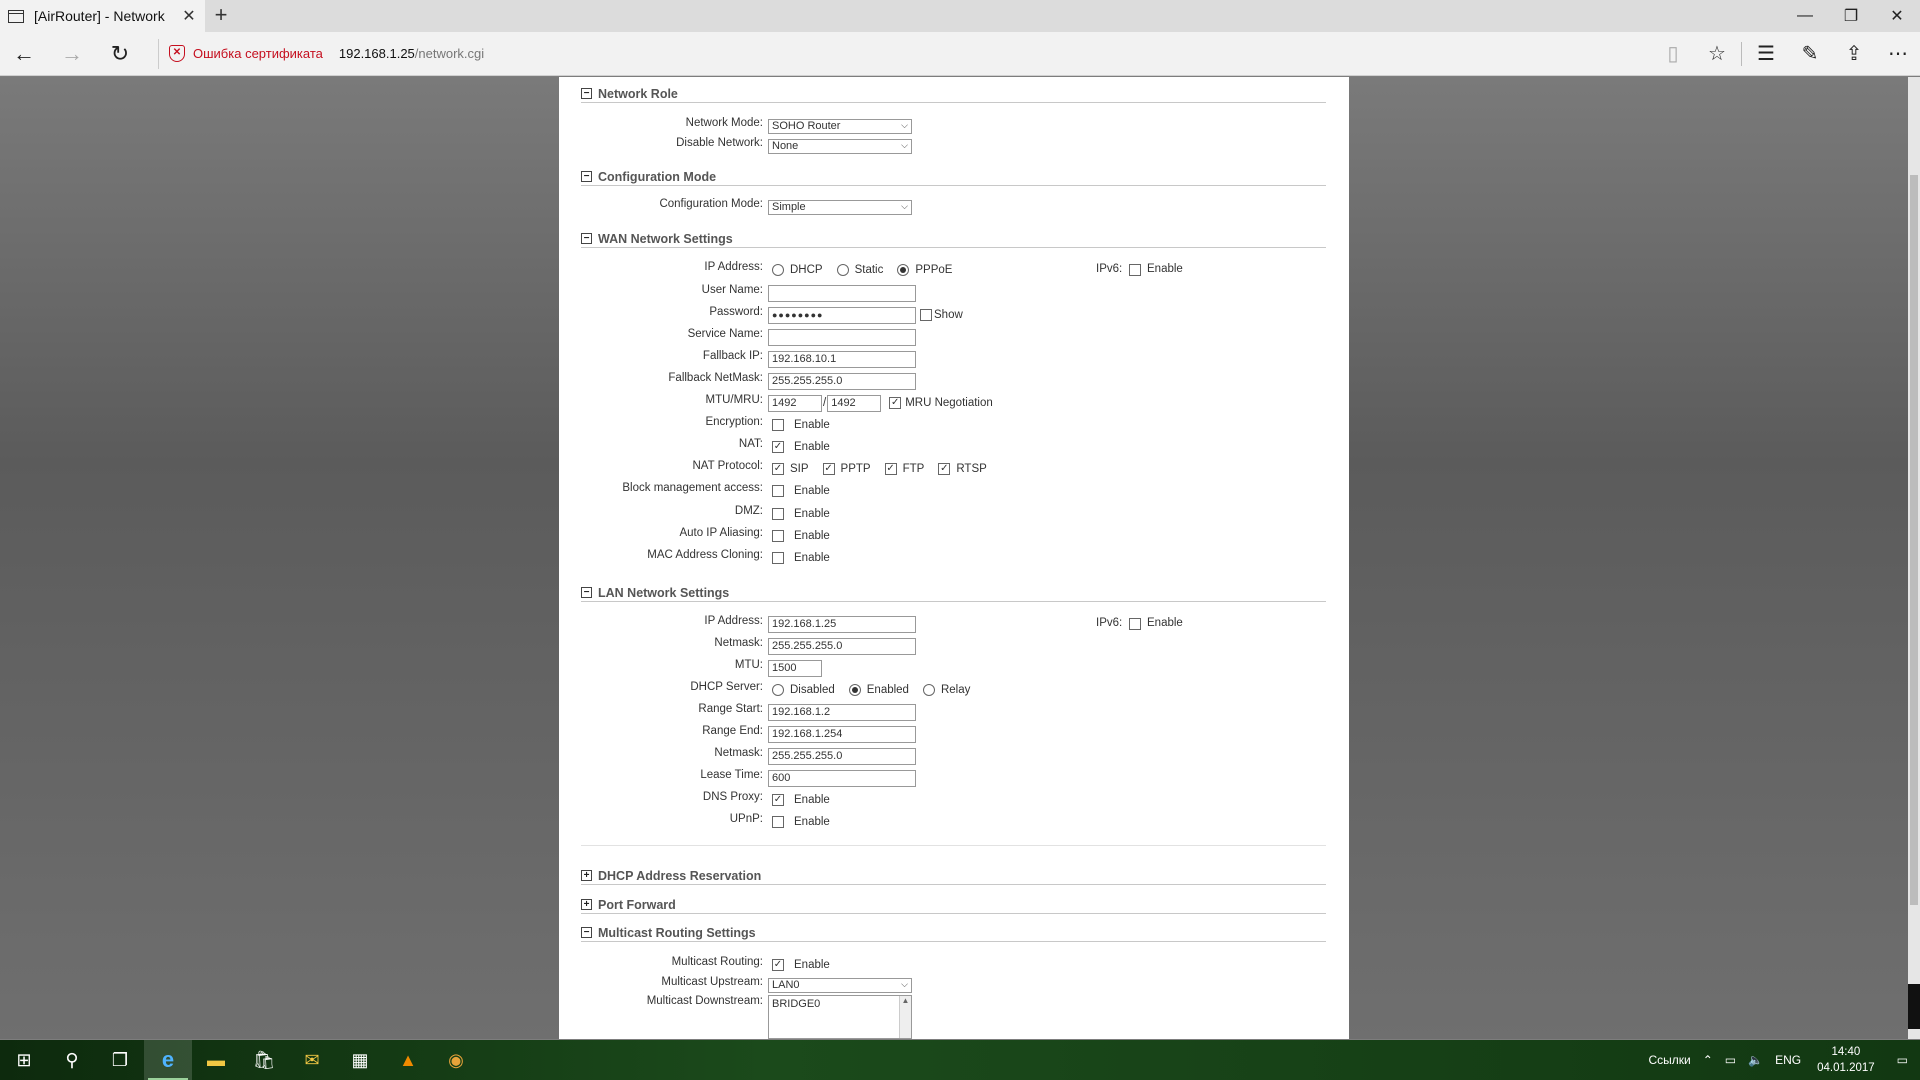  I want to click on disable-network-select: None ⌵, so click(840, 146).